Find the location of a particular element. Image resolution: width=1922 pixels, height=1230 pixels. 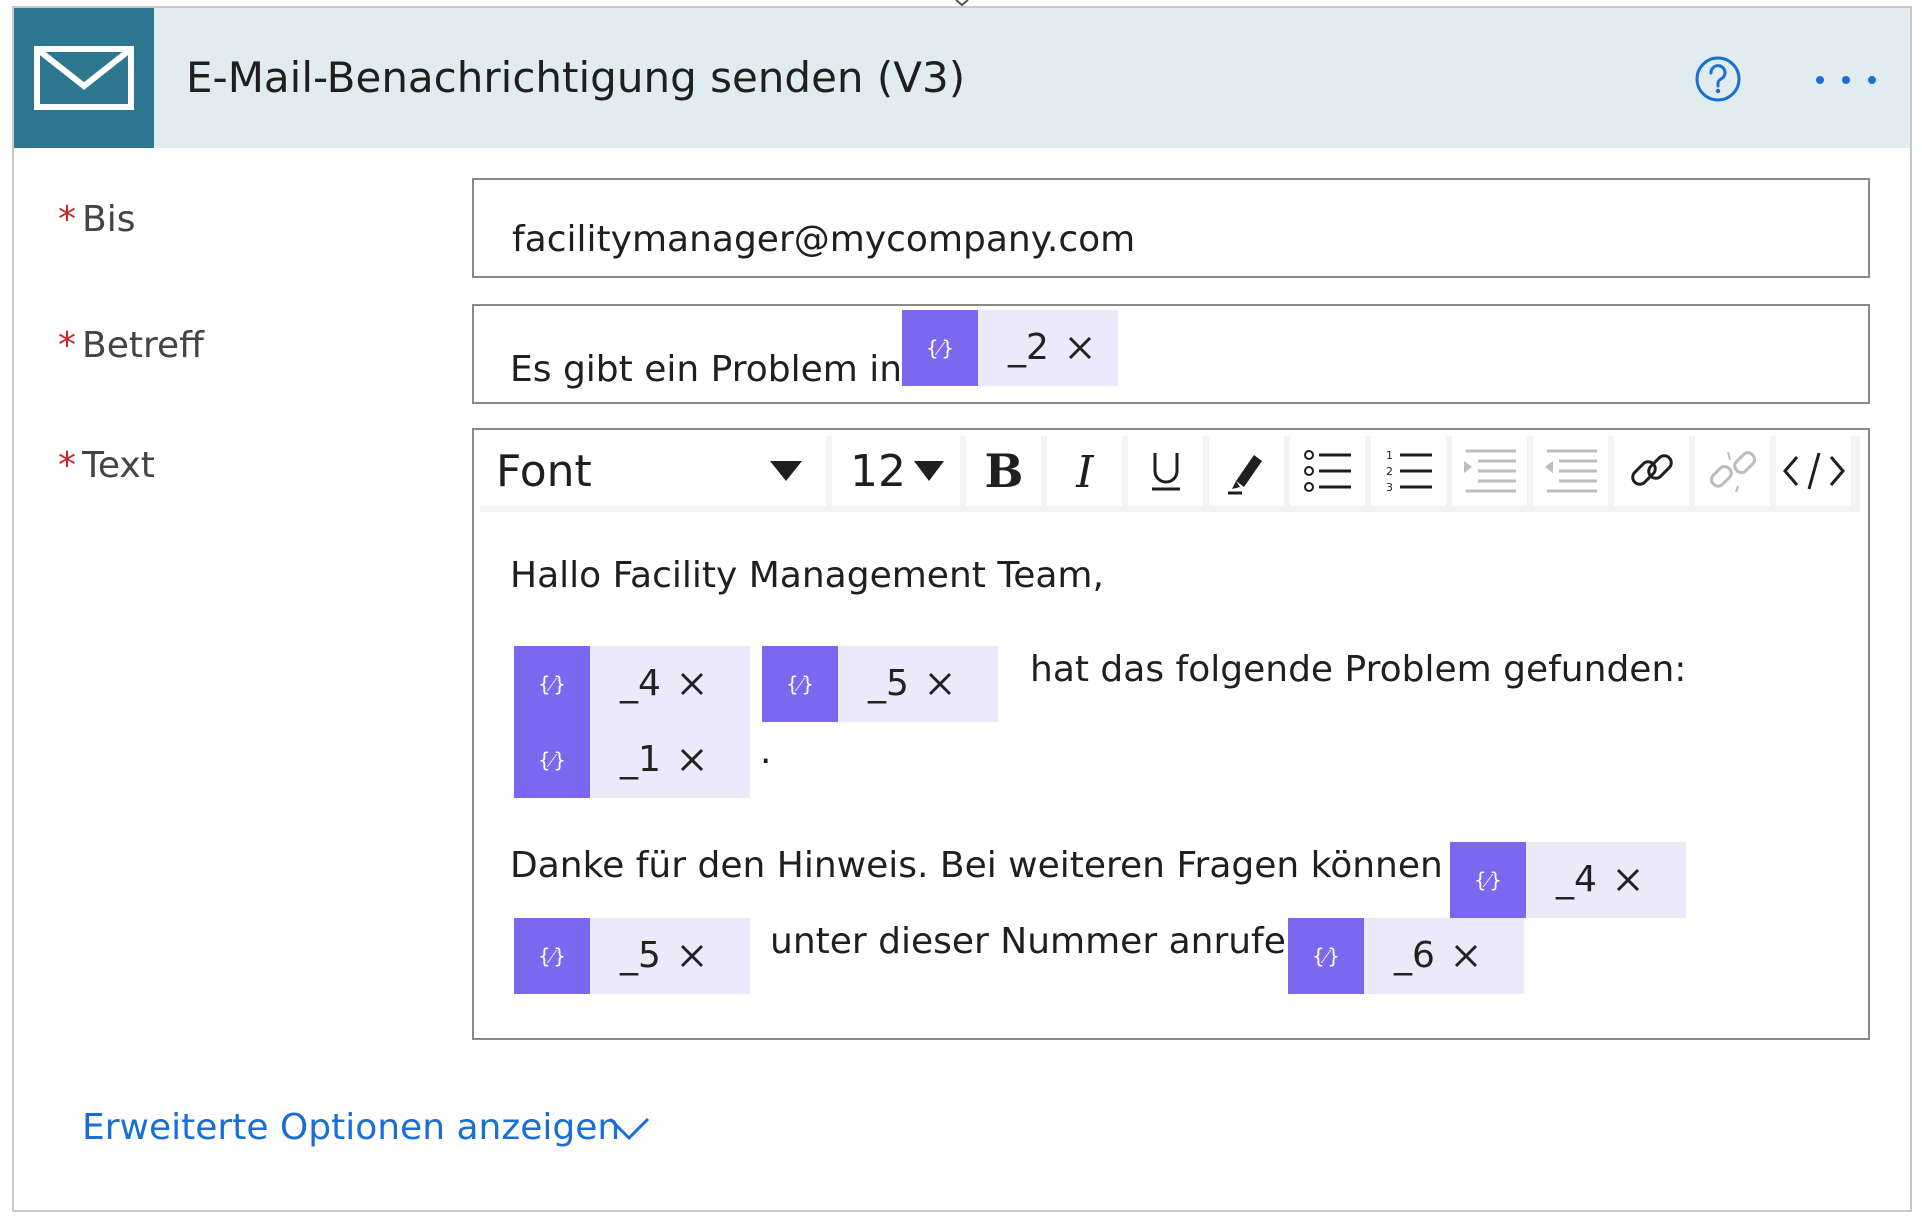

dynamic-token: {⁄} _6 is located at coordinates (1406, 956).